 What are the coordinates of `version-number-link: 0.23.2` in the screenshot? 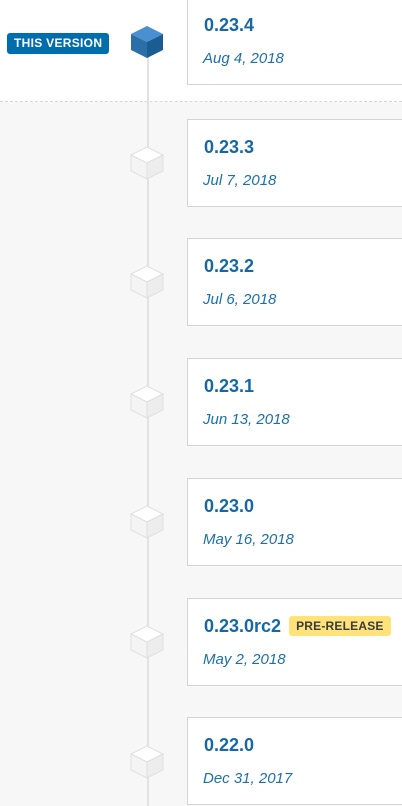 It's located at (229, 266).